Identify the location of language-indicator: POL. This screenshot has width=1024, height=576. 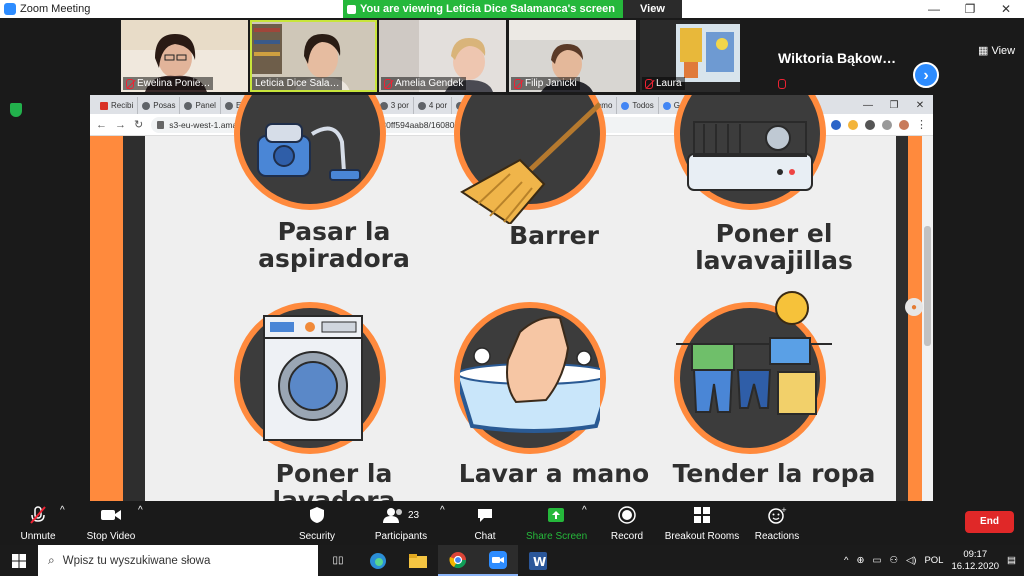
(933, 560).